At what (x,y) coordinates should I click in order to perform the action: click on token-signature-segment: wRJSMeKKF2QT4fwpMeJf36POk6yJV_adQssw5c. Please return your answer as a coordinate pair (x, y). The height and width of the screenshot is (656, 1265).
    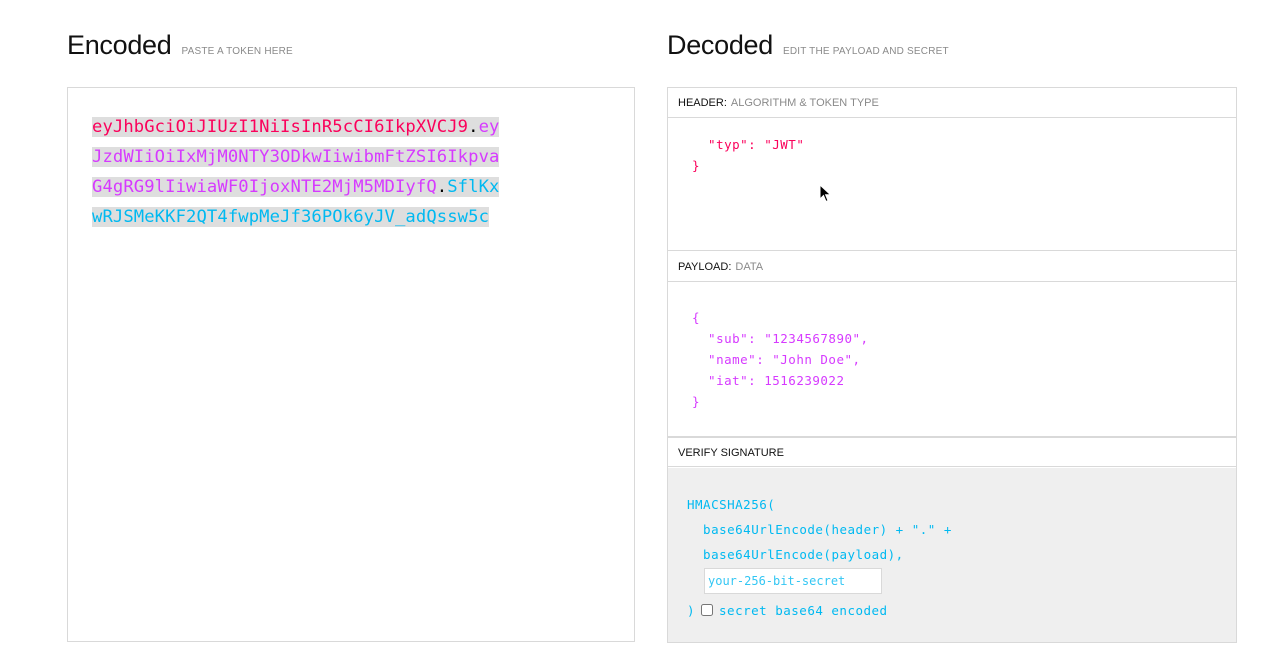
    Looking at the image, I should click on (291, 217).